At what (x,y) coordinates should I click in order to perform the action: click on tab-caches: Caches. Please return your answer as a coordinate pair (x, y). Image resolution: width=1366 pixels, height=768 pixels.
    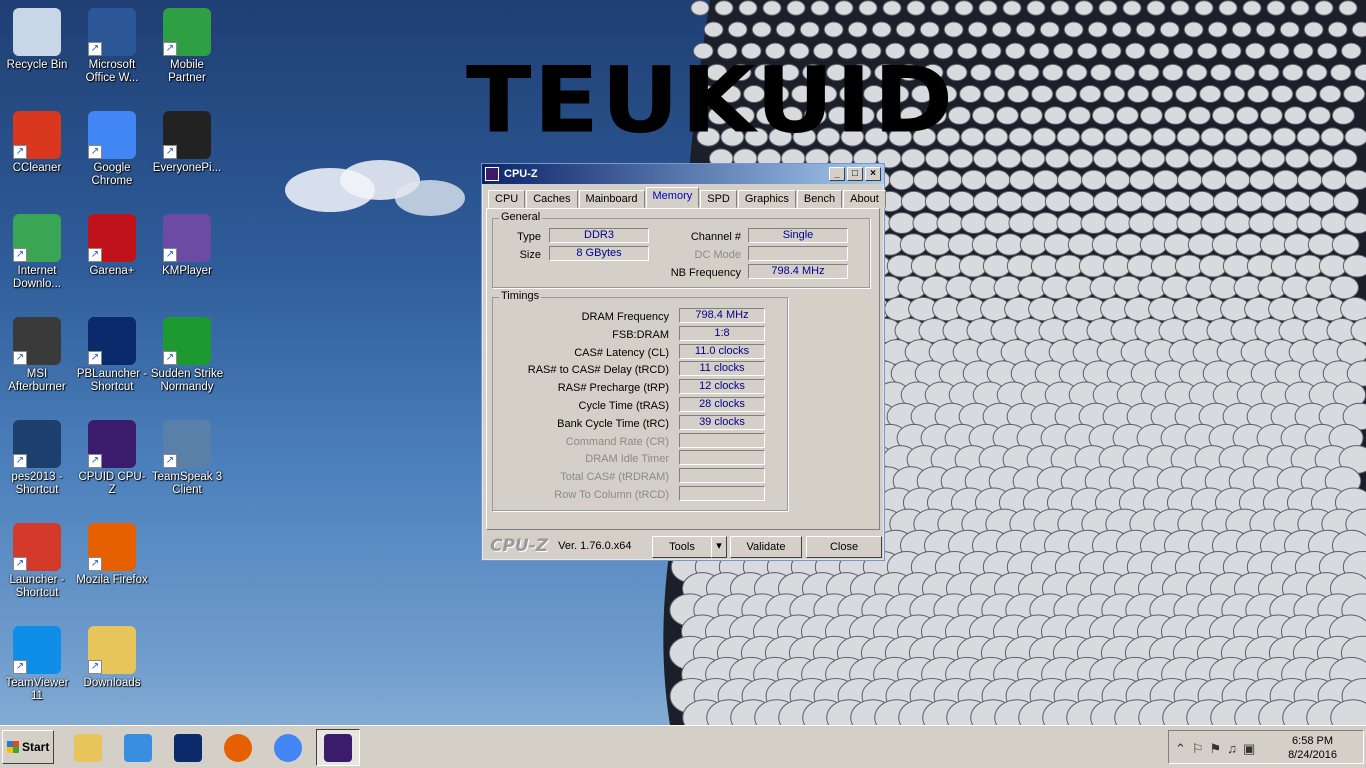
    Looking at the image, I should click on (552, 199).